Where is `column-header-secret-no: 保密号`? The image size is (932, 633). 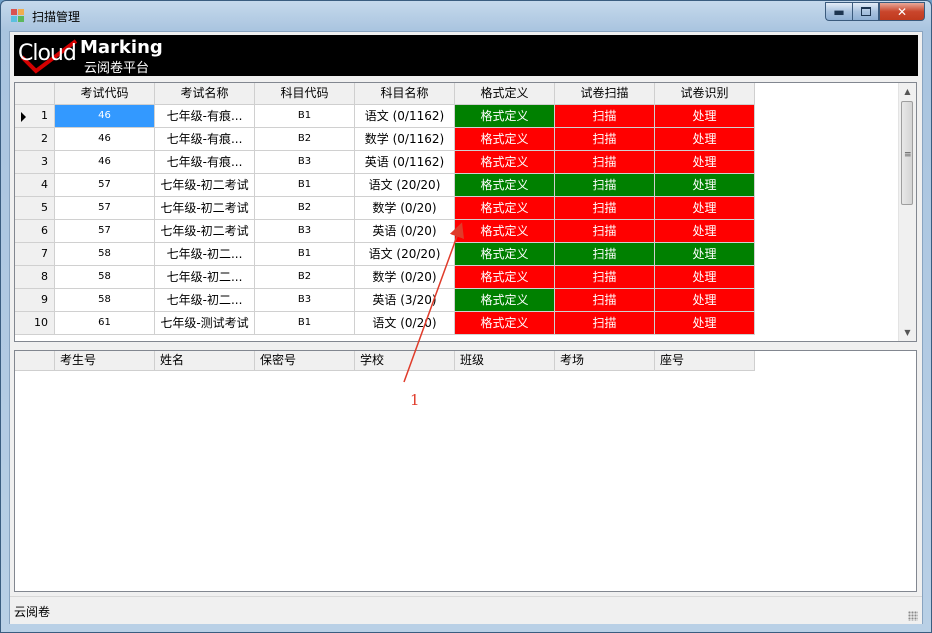 column-header-secret-no: 保密号 is located at coordinates (305, 361).